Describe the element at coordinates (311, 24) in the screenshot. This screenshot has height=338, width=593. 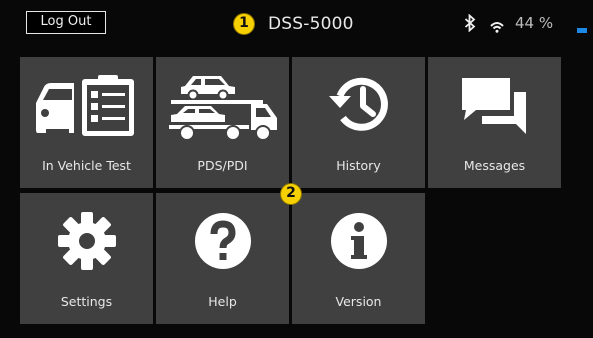
I see `device-name: DSS-5000` at that location.